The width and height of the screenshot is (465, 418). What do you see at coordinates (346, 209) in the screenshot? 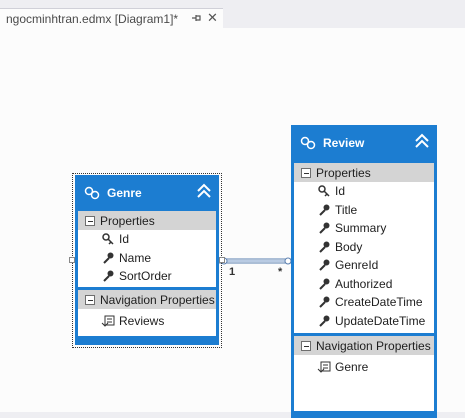
I see `property-name: Title` at bounding box center [346, 209].